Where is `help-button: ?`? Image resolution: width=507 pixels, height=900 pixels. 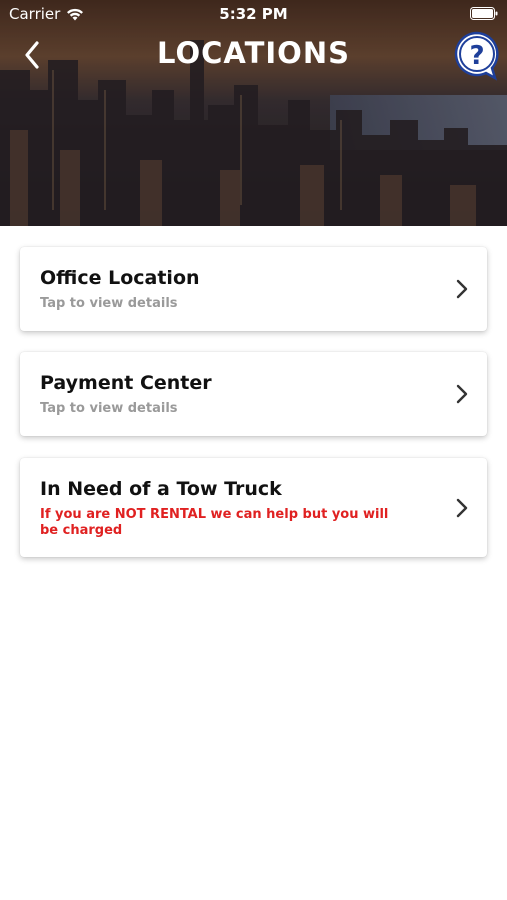 help-button: ? is located at coordinates (477, 56).